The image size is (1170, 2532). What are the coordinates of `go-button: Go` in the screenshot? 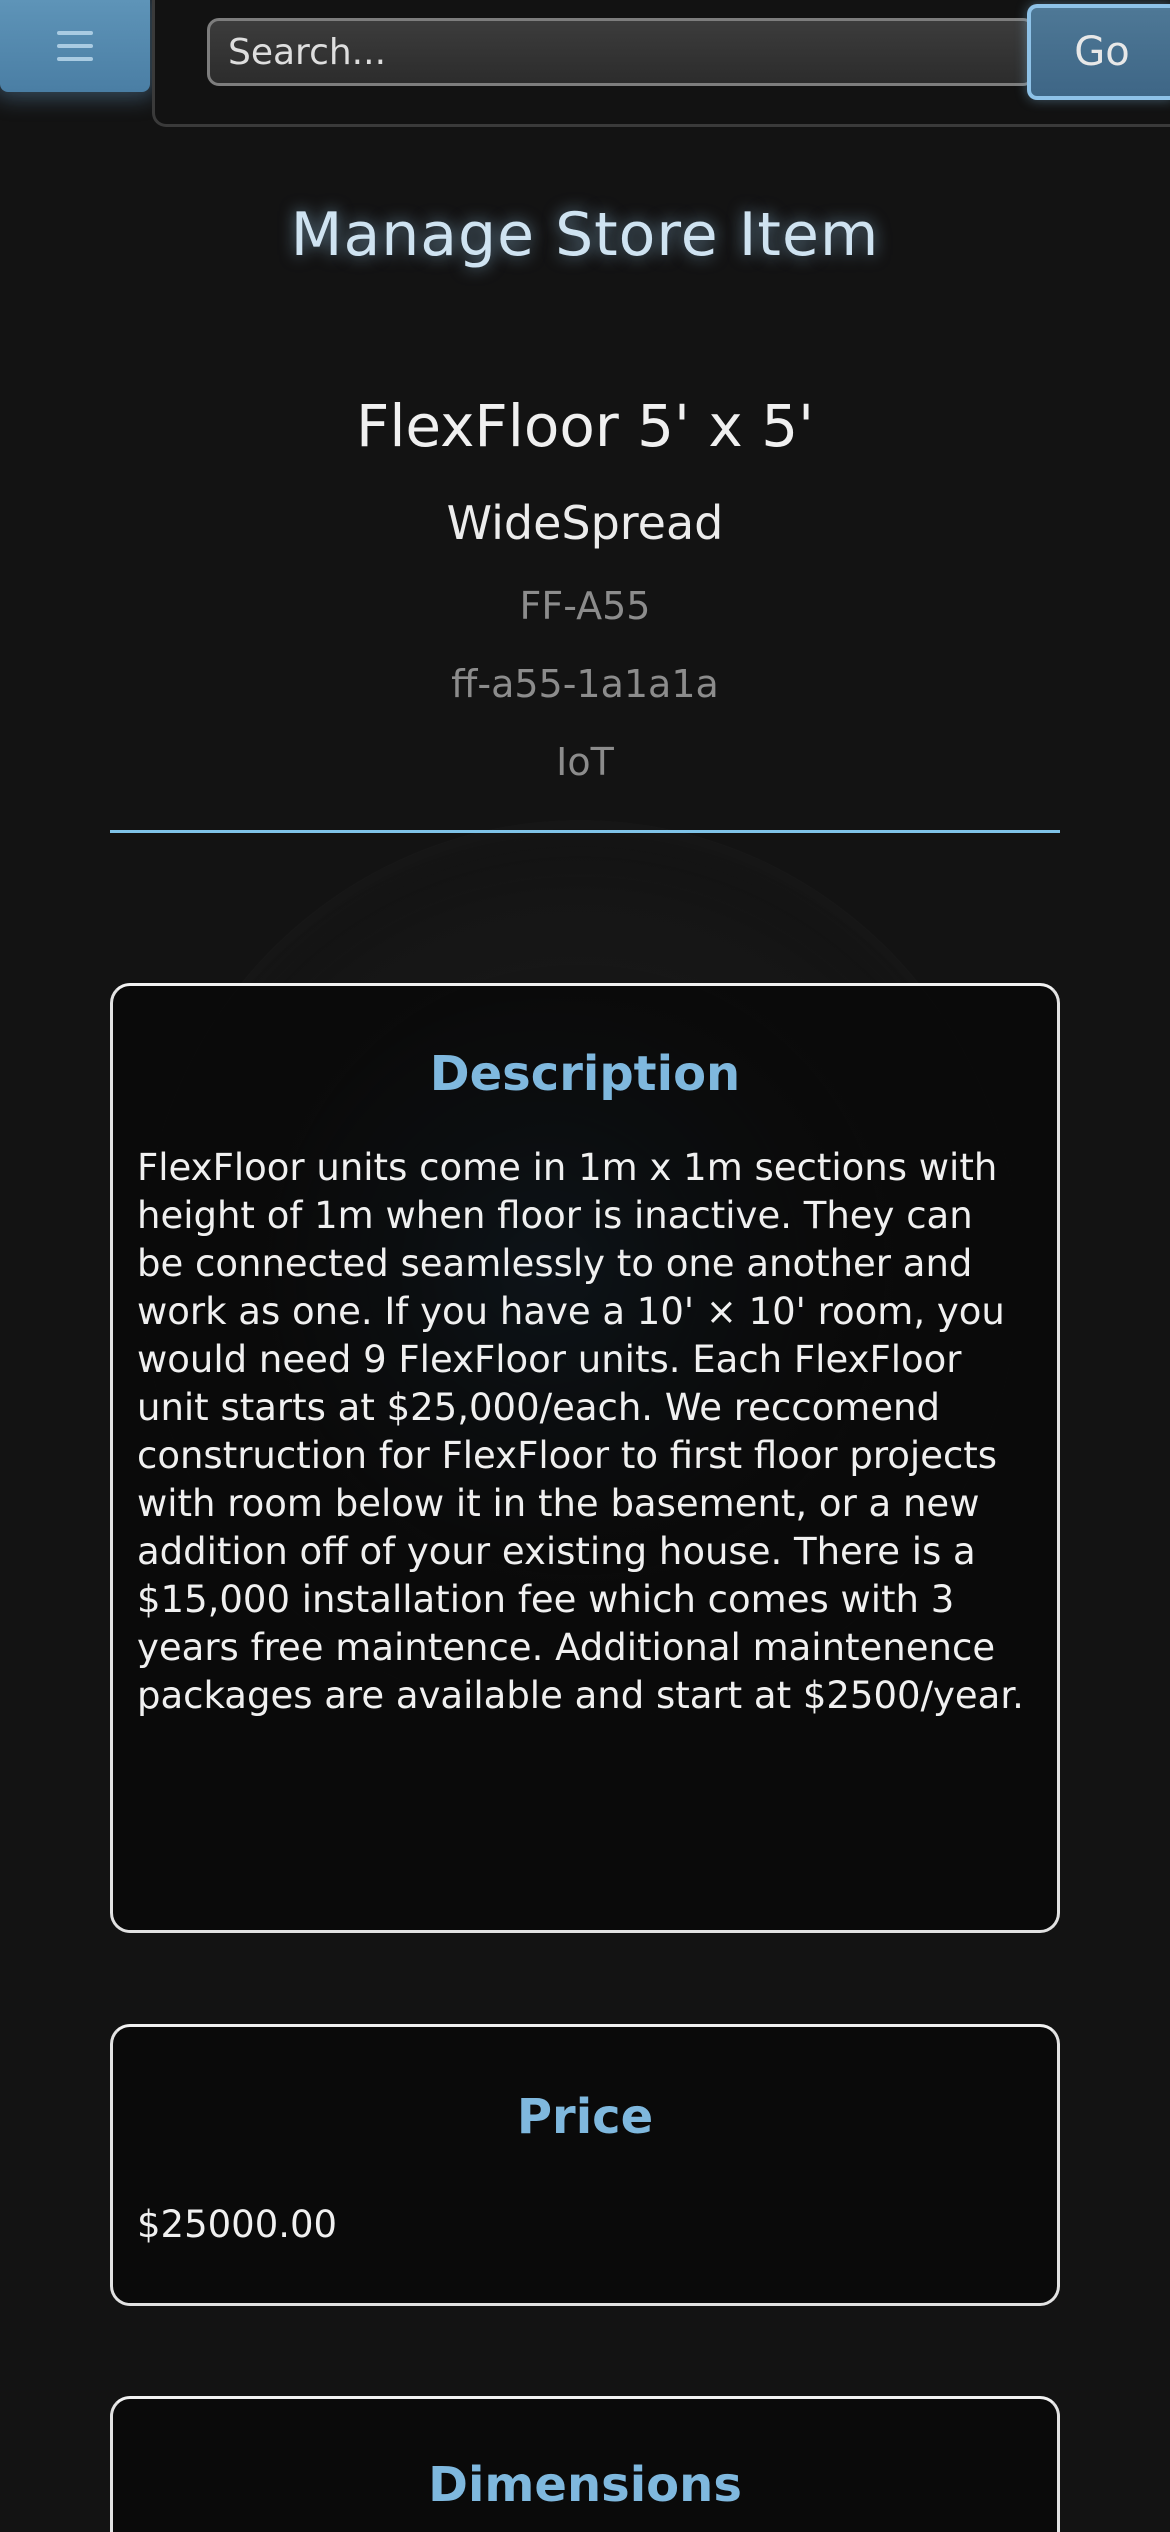 It's located at (1098, 52).